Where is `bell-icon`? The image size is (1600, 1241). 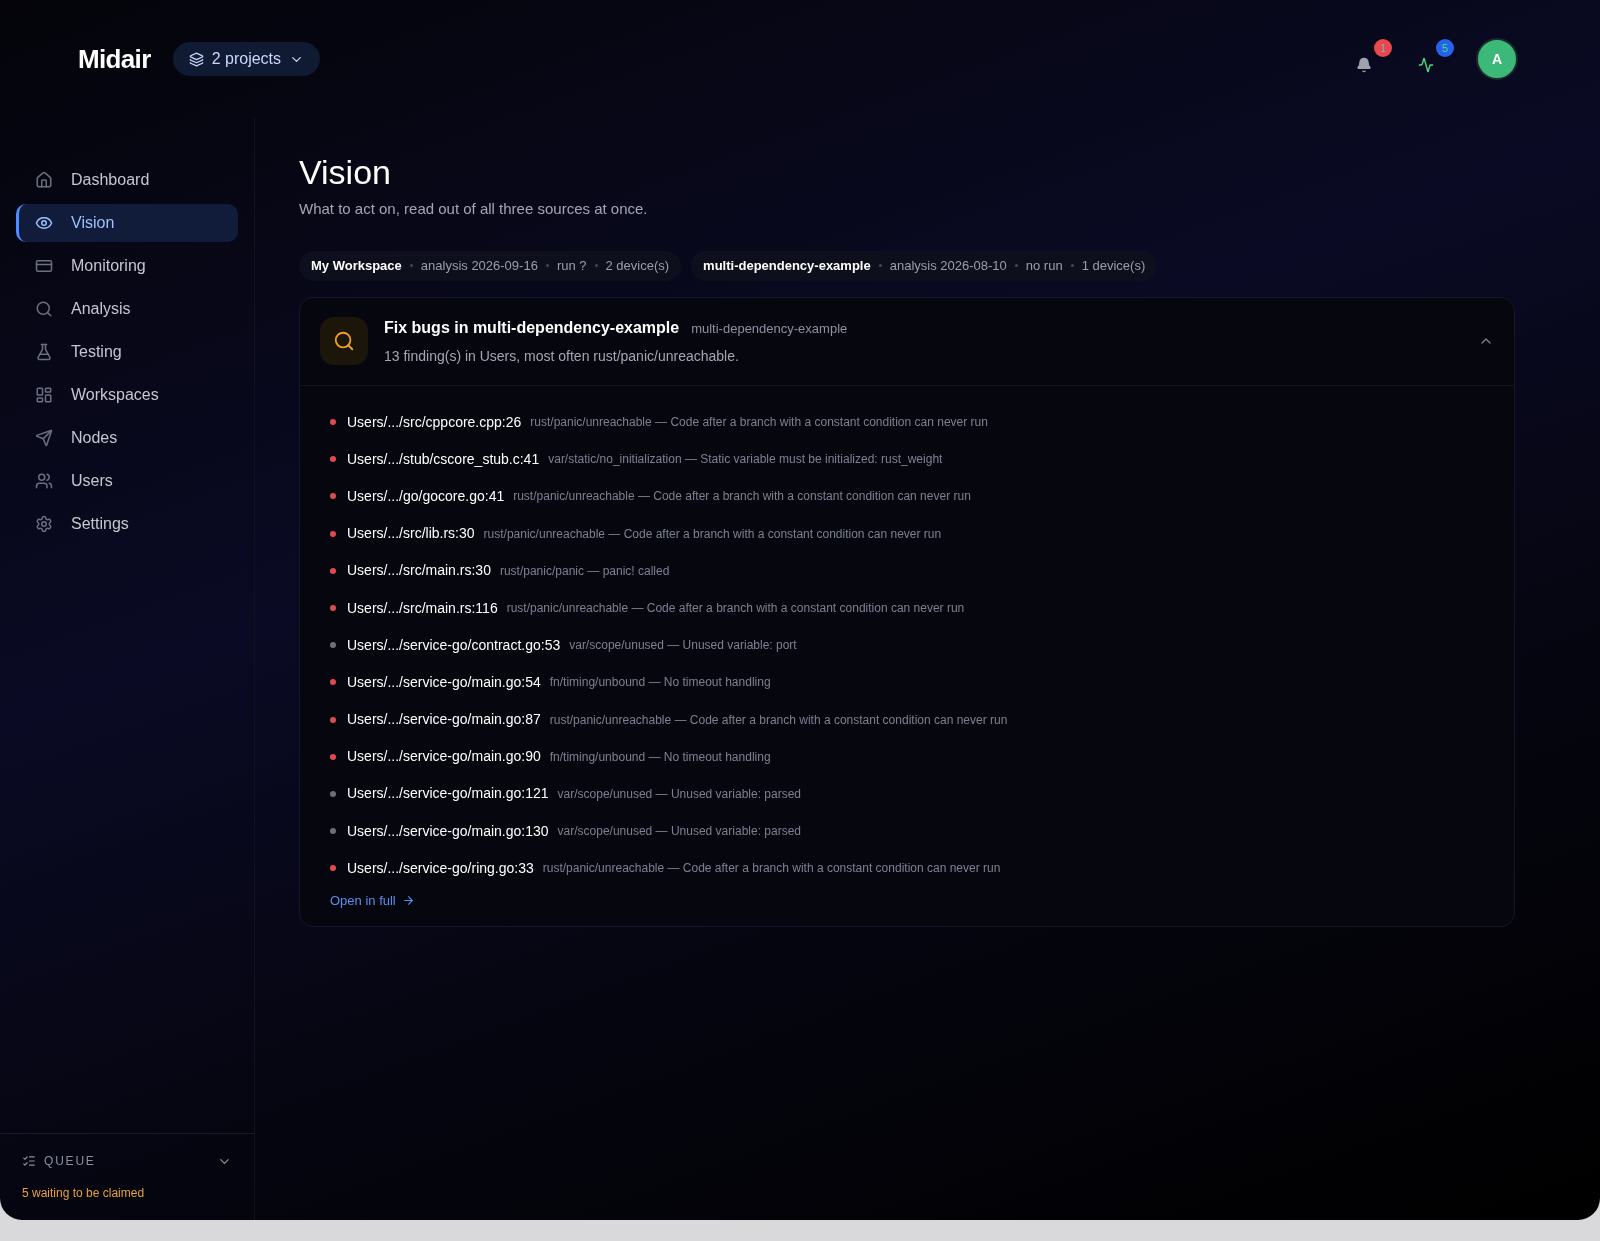
bell-icon is located at coordinates (1364, 65).